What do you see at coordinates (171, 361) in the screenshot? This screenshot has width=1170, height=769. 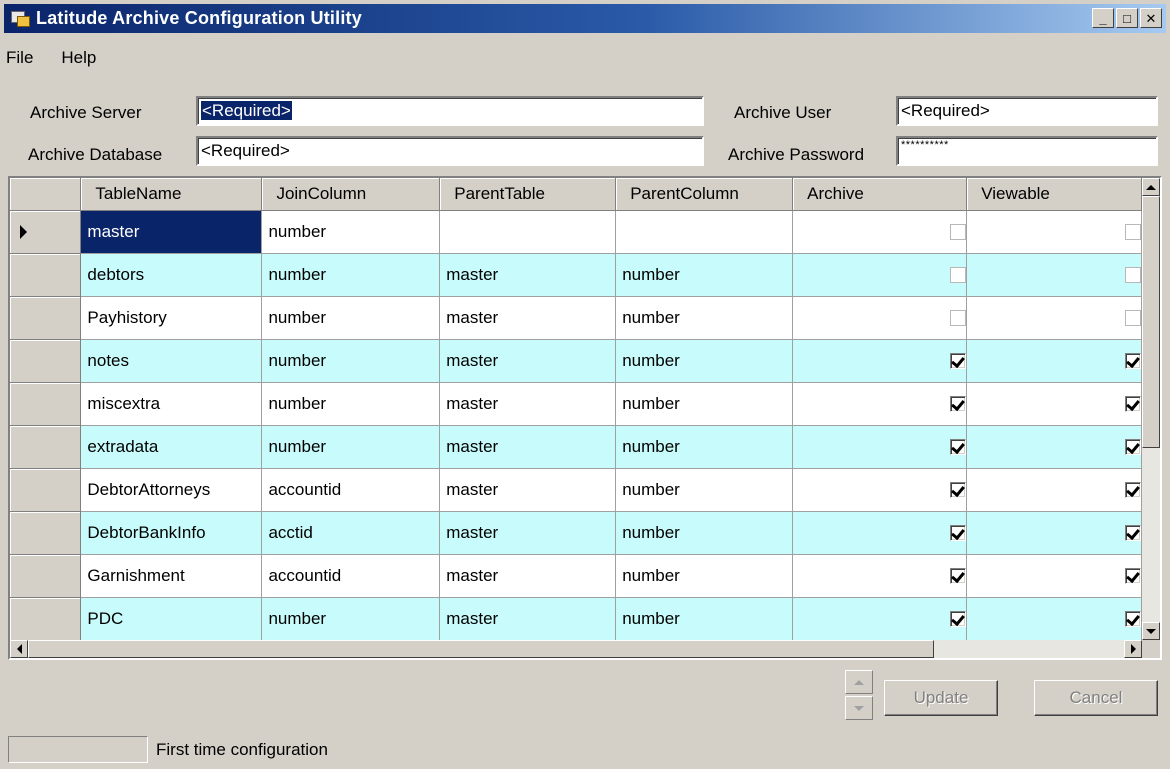 I see `cell-tablename: notes` at bounding box center [171, 361].